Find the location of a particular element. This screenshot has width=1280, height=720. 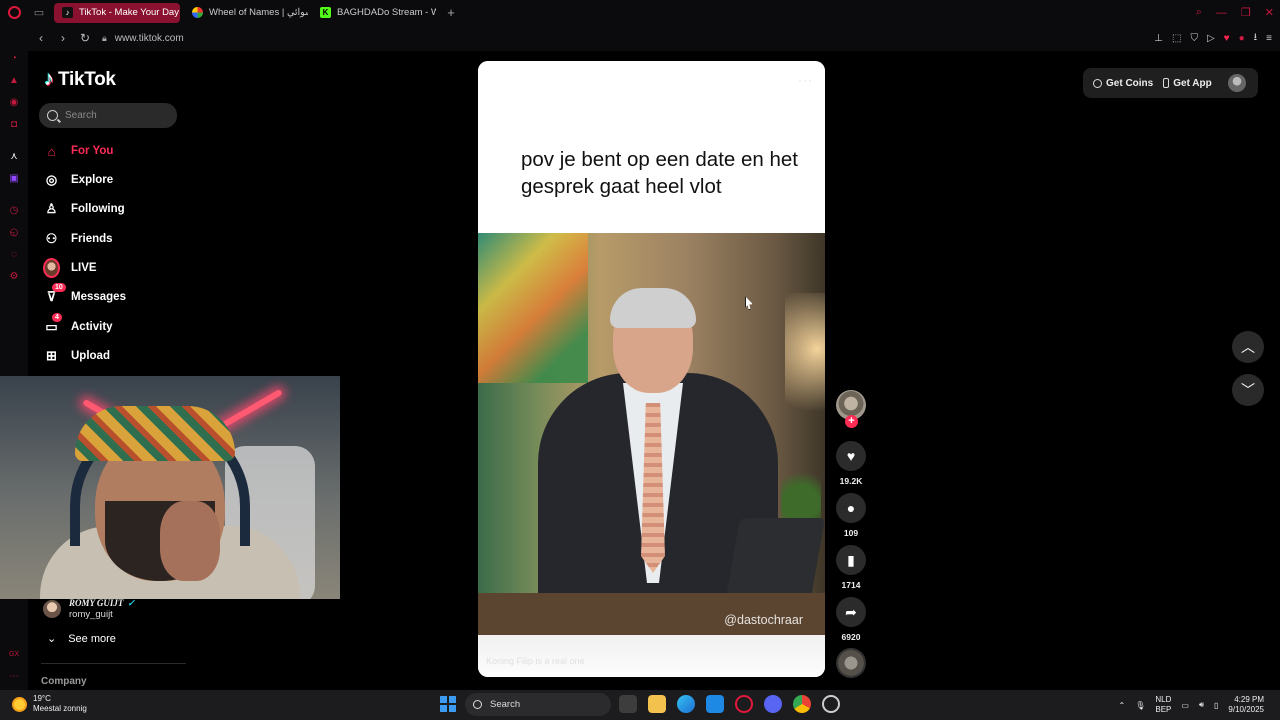

play-icon: ▷ is located at coordinates (1211, 38).